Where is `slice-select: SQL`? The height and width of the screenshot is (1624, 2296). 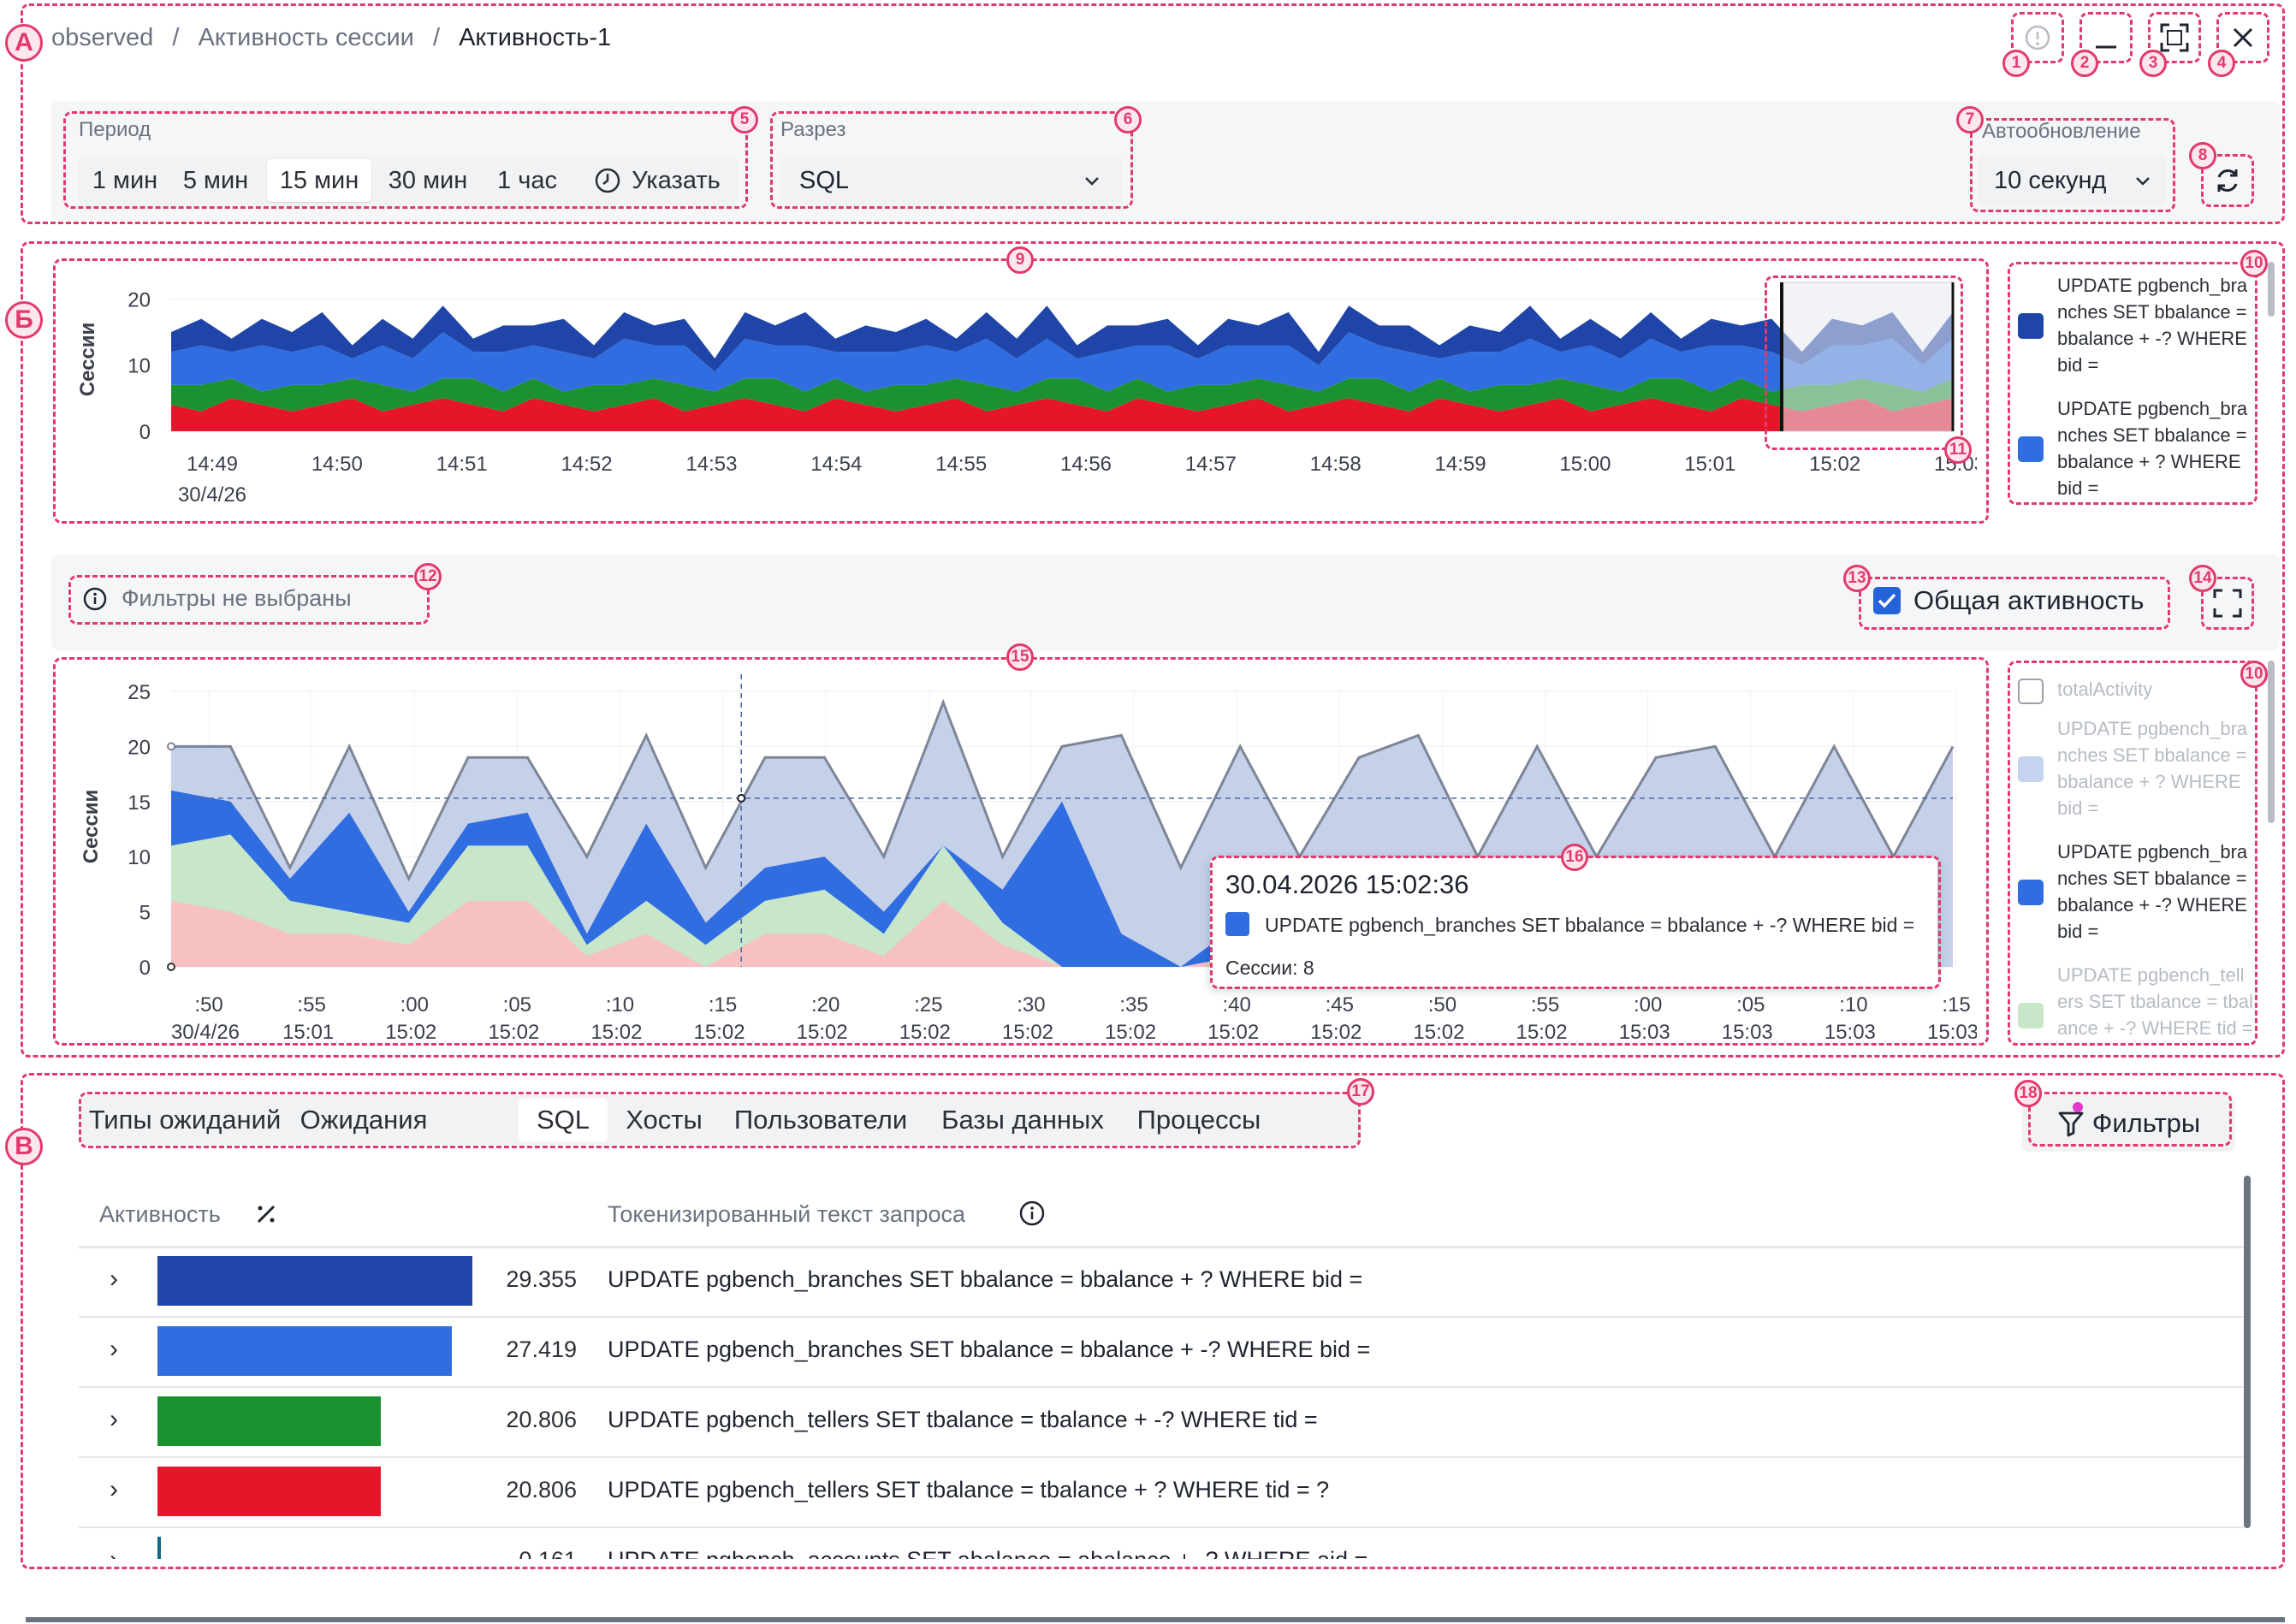
slice-select: SQL is located at coordinates (951, 180).